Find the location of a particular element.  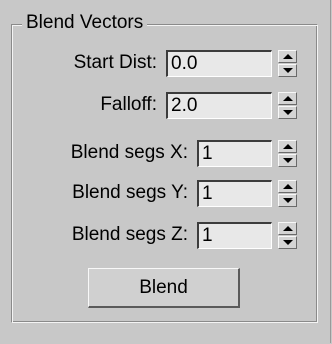

falloff-label: Falloff: is located at coordinates (128, 104).